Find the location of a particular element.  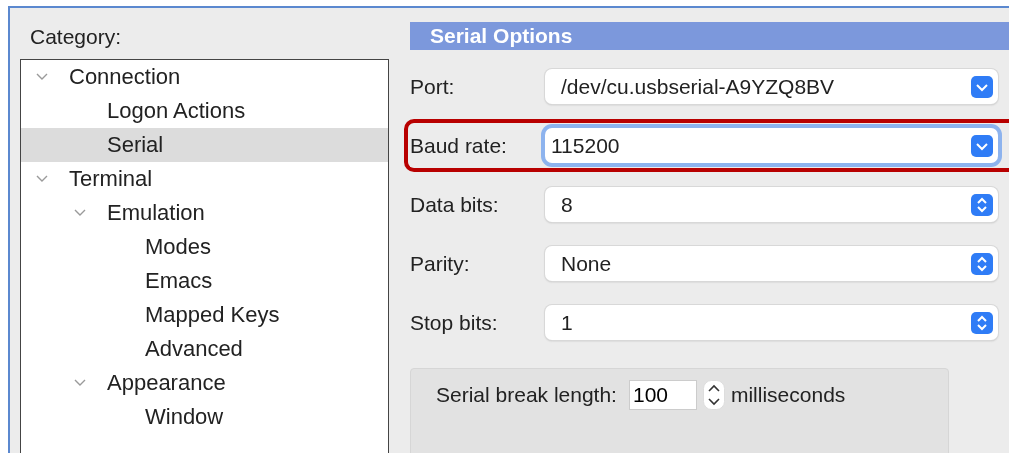

tree-item: Modes is located at coordinates (178, 247).